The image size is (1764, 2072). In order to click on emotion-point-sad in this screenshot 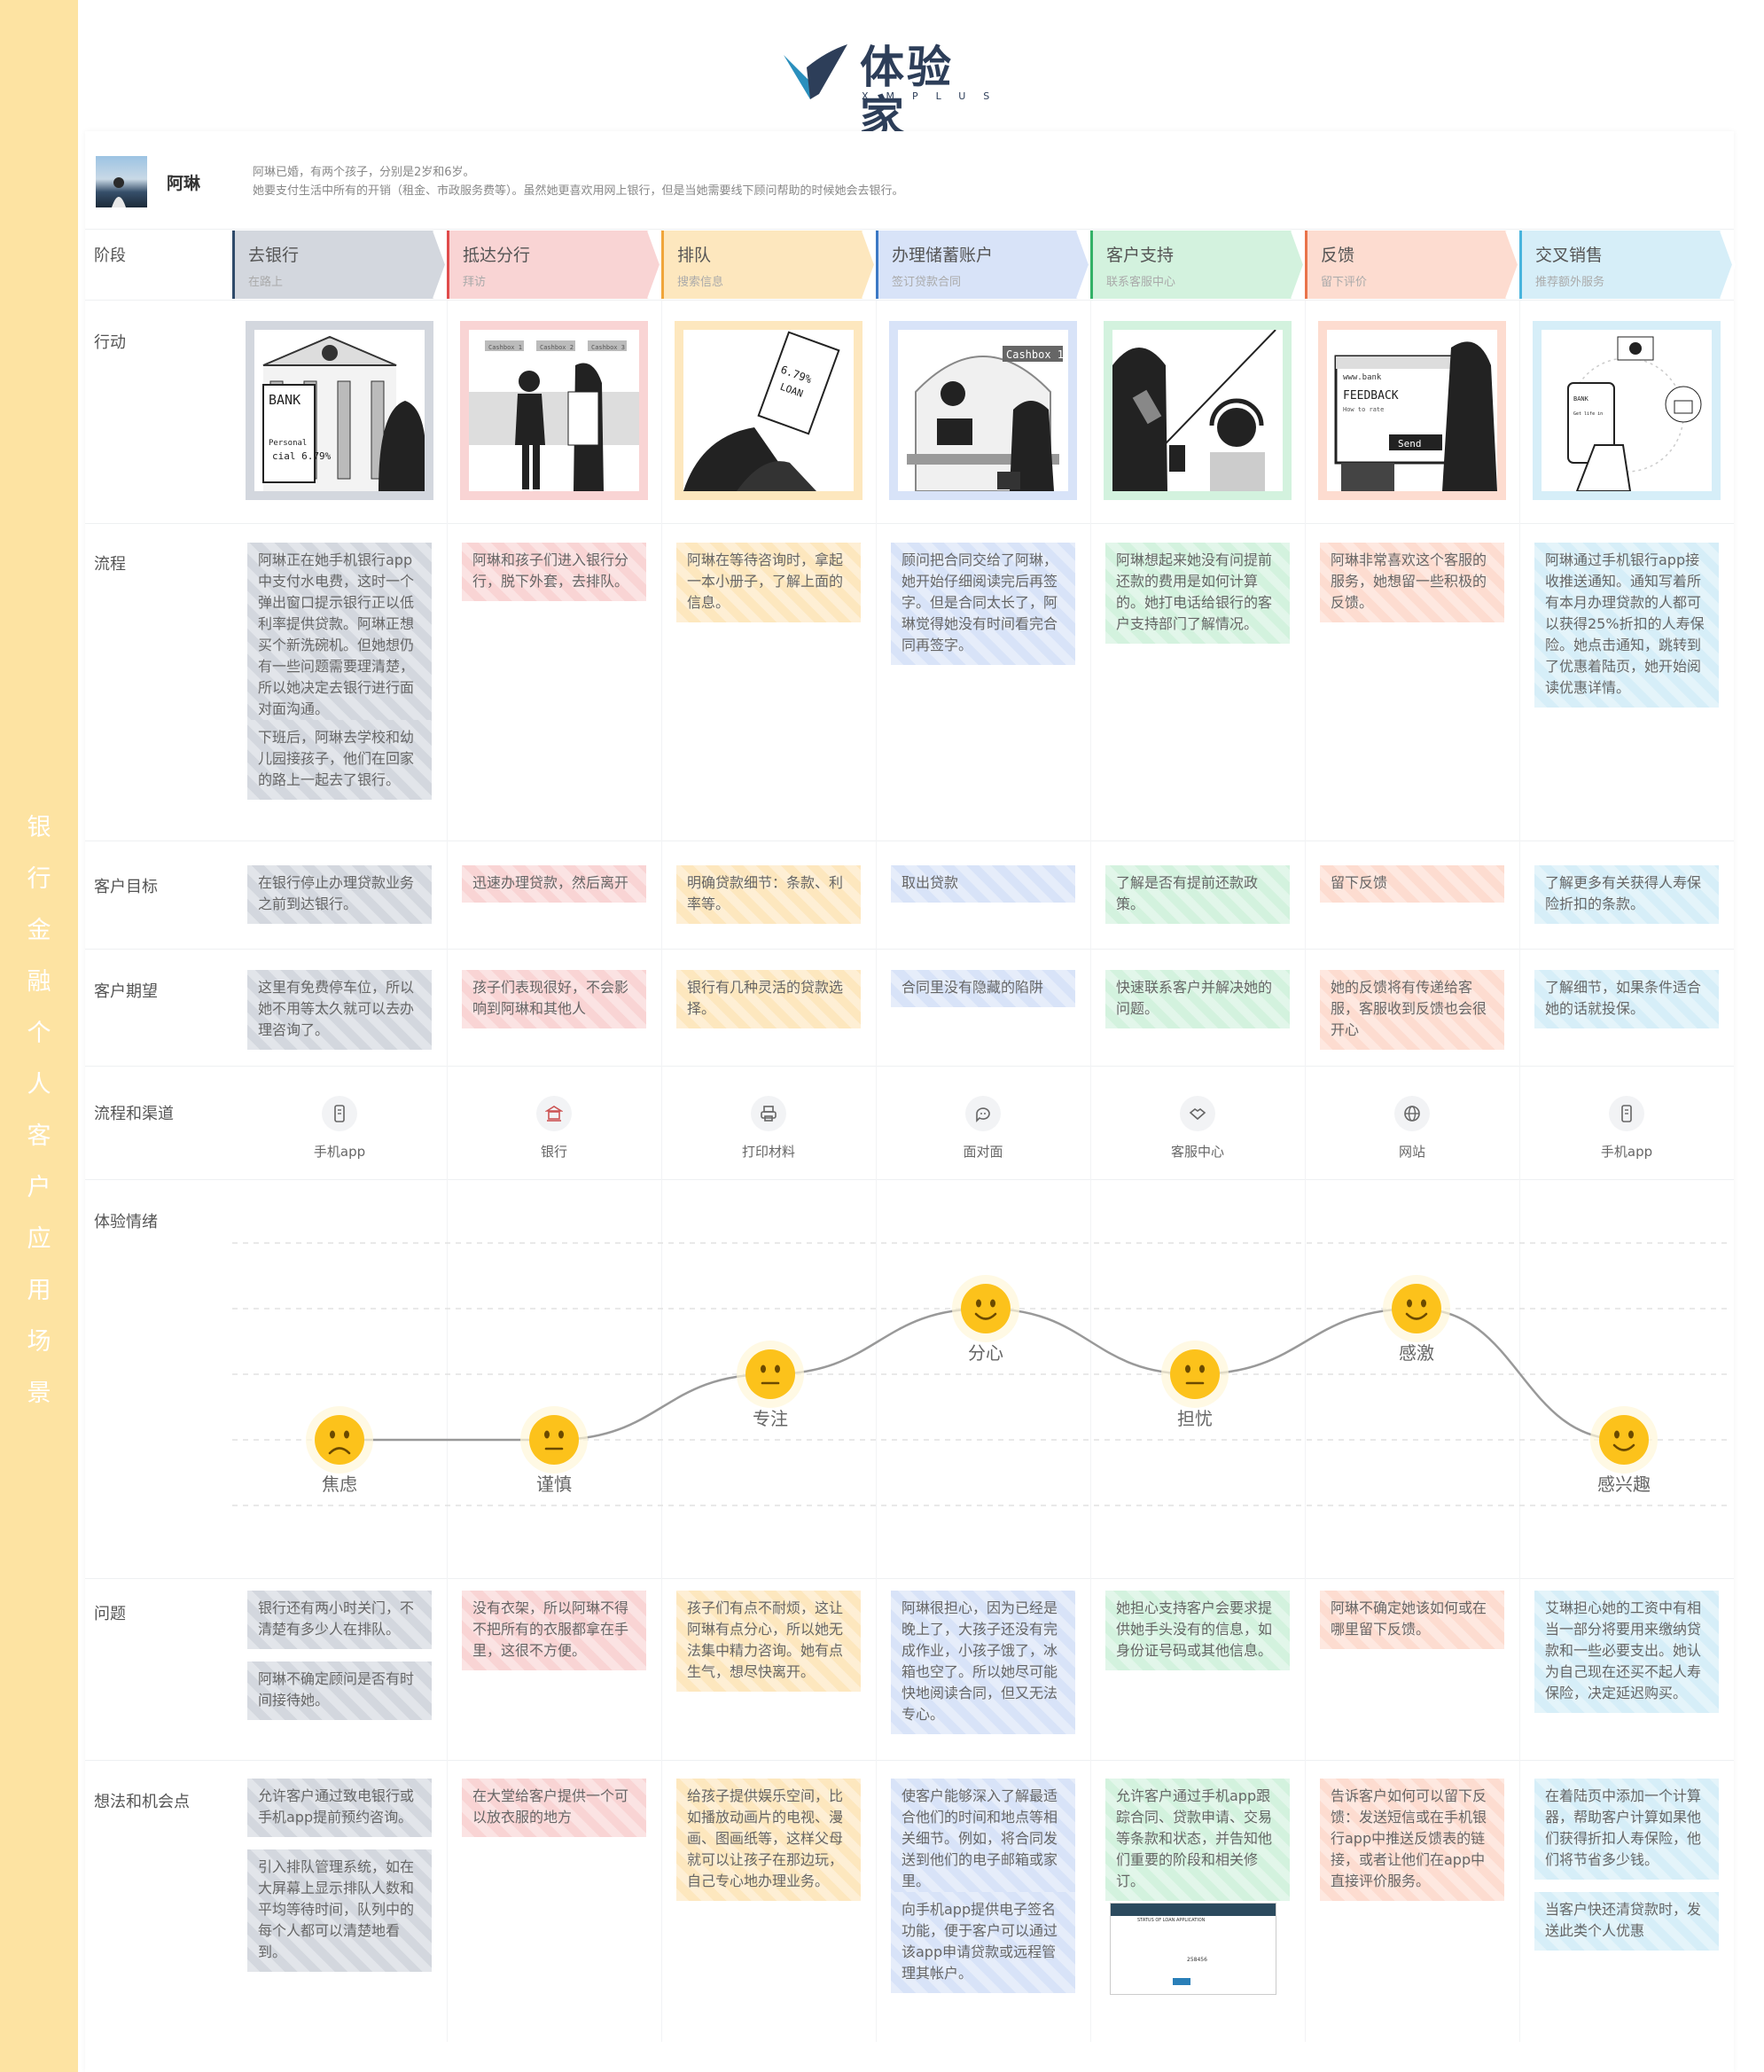, I will do `click(339, 1440)`.